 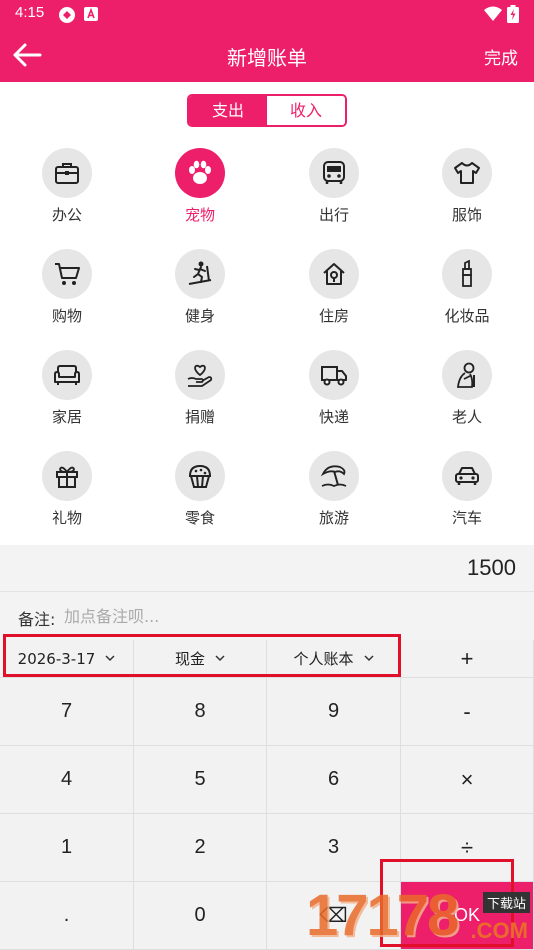 What do you see at coordinates (306, 110) in the screenshot?
I see `tab-income: 收入` at bounding box center [306, 110].